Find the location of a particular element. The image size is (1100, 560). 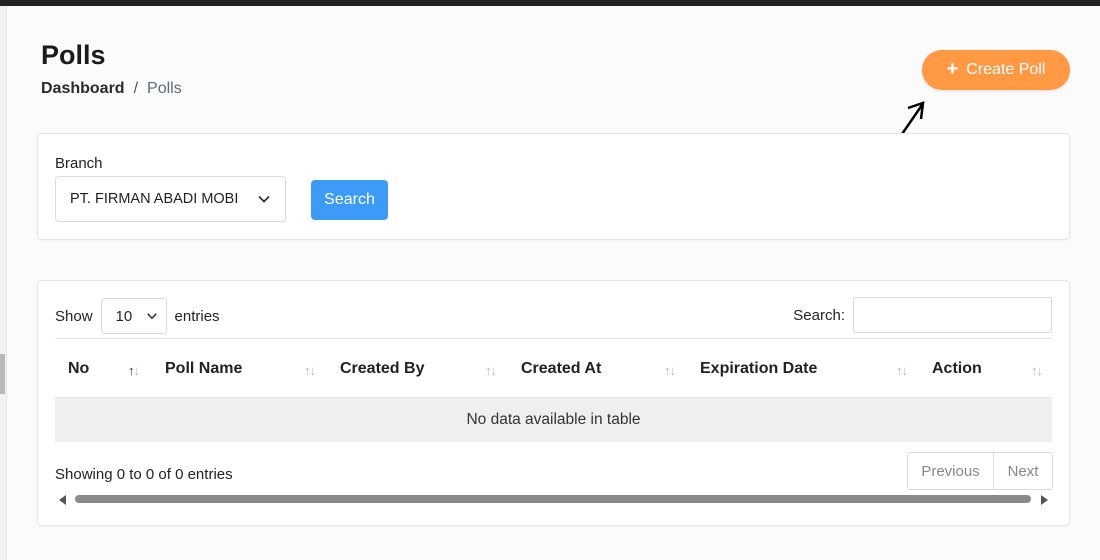

sidebar-edge is located at coordinates (3, 283).